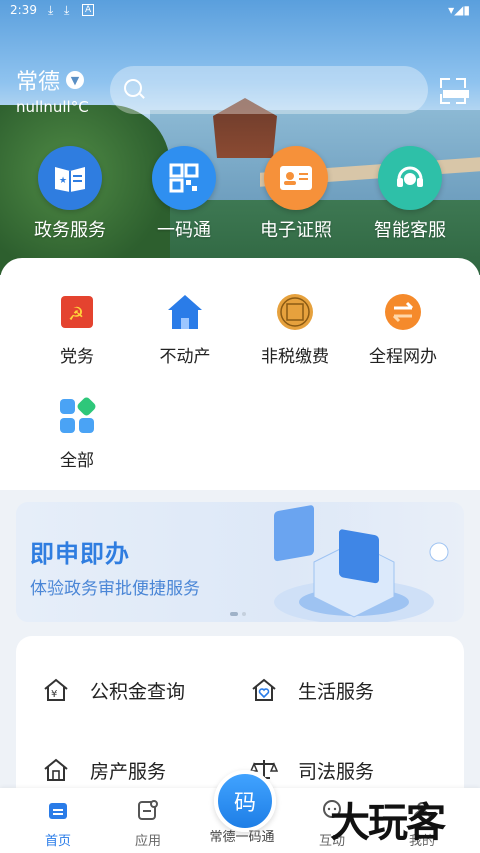  Describe the element at coordinates (52, 107) in the screenshot. I see `weather-text: nullnull°C` at that location.